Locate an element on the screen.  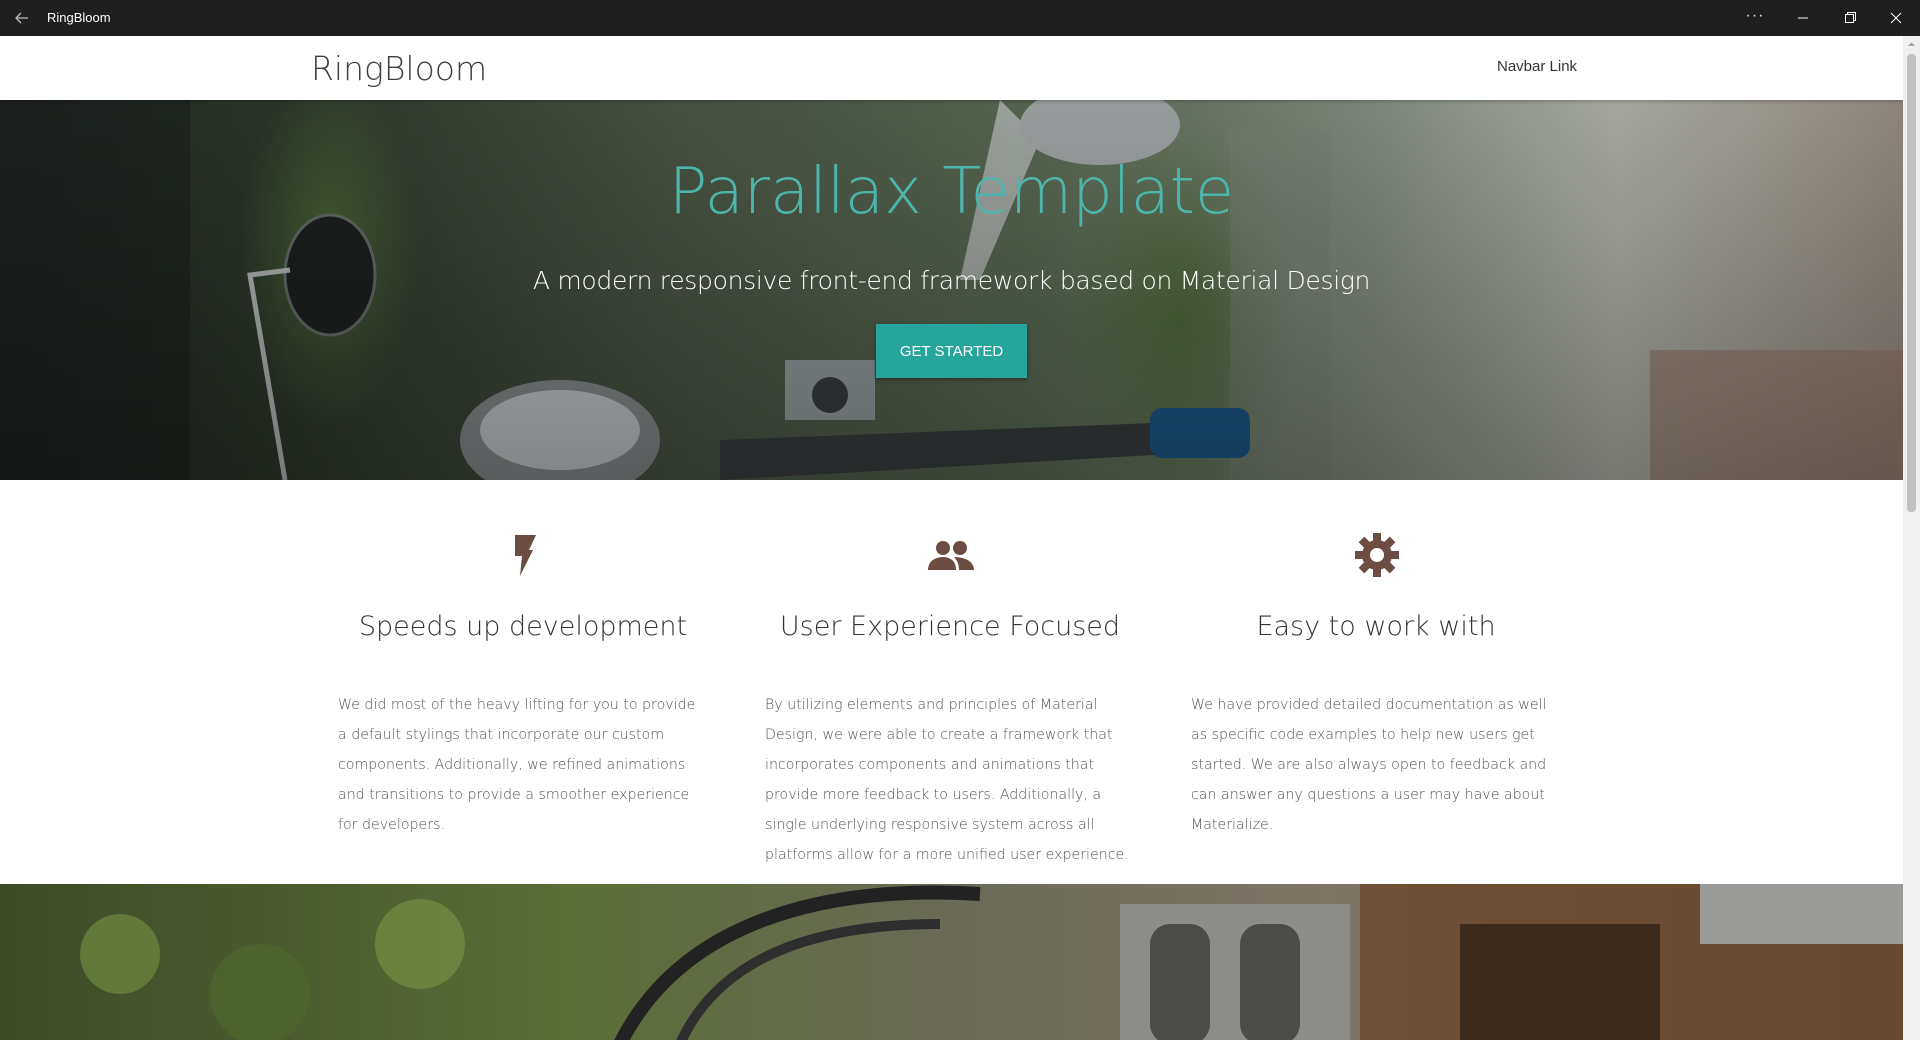
group-icon is located at coordinates (951, 555).